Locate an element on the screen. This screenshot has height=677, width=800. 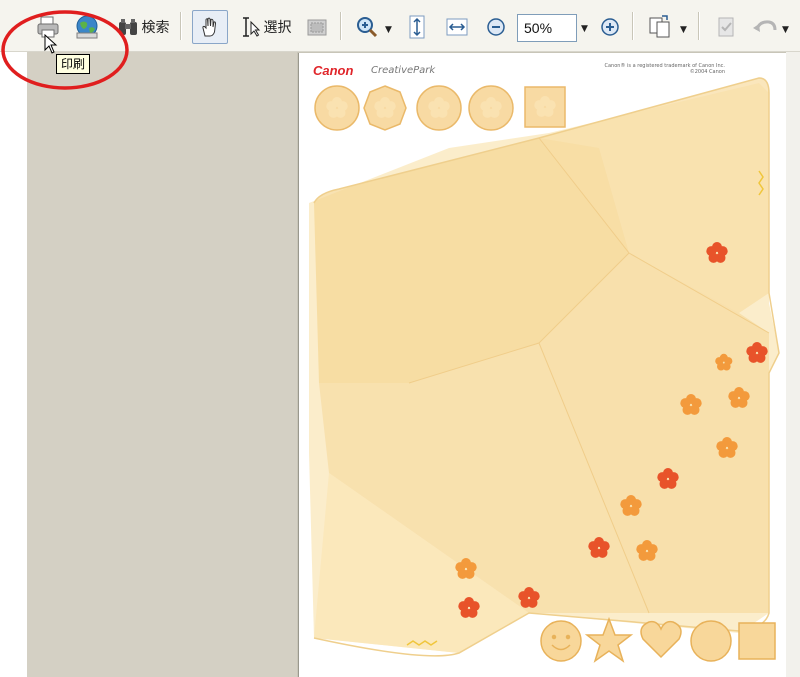
web-icon is located at coordinates (87, 27).